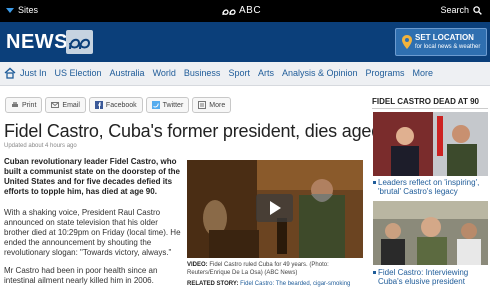 The image size is (490, 287). I want to click on nav-item-more: More, so click(423, 73).